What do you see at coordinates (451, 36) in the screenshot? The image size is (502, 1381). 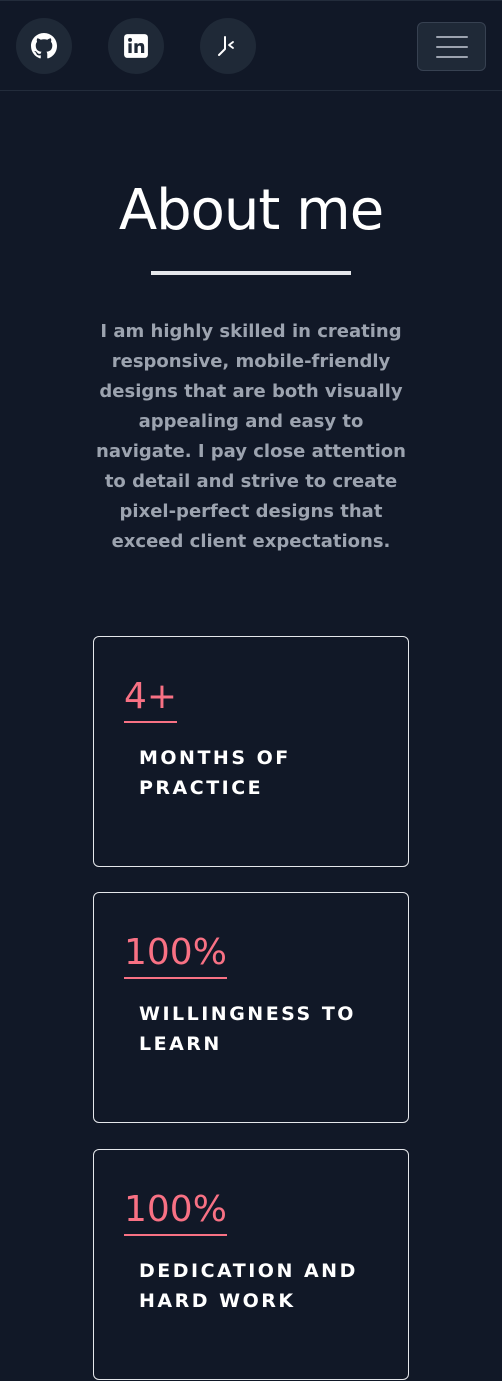 I see `hamburger-menu-icon` at bounding box center [451, 36].